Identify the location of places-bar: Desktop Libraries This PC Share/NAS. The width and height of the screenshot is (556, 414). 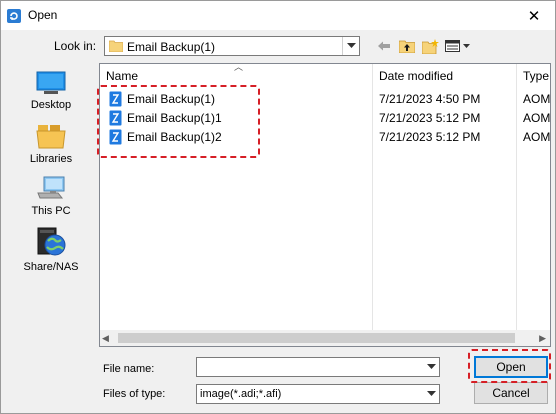
(51, 206).